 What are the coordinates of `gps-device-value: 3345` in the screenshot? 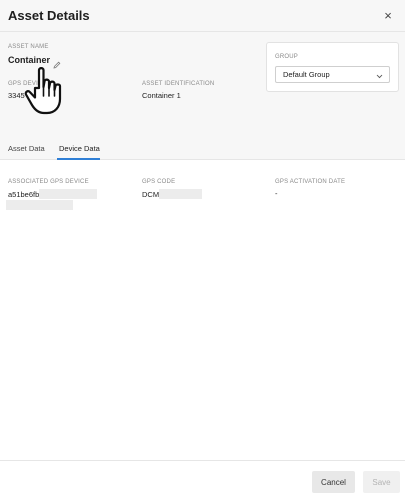 It's located at (16, 95).